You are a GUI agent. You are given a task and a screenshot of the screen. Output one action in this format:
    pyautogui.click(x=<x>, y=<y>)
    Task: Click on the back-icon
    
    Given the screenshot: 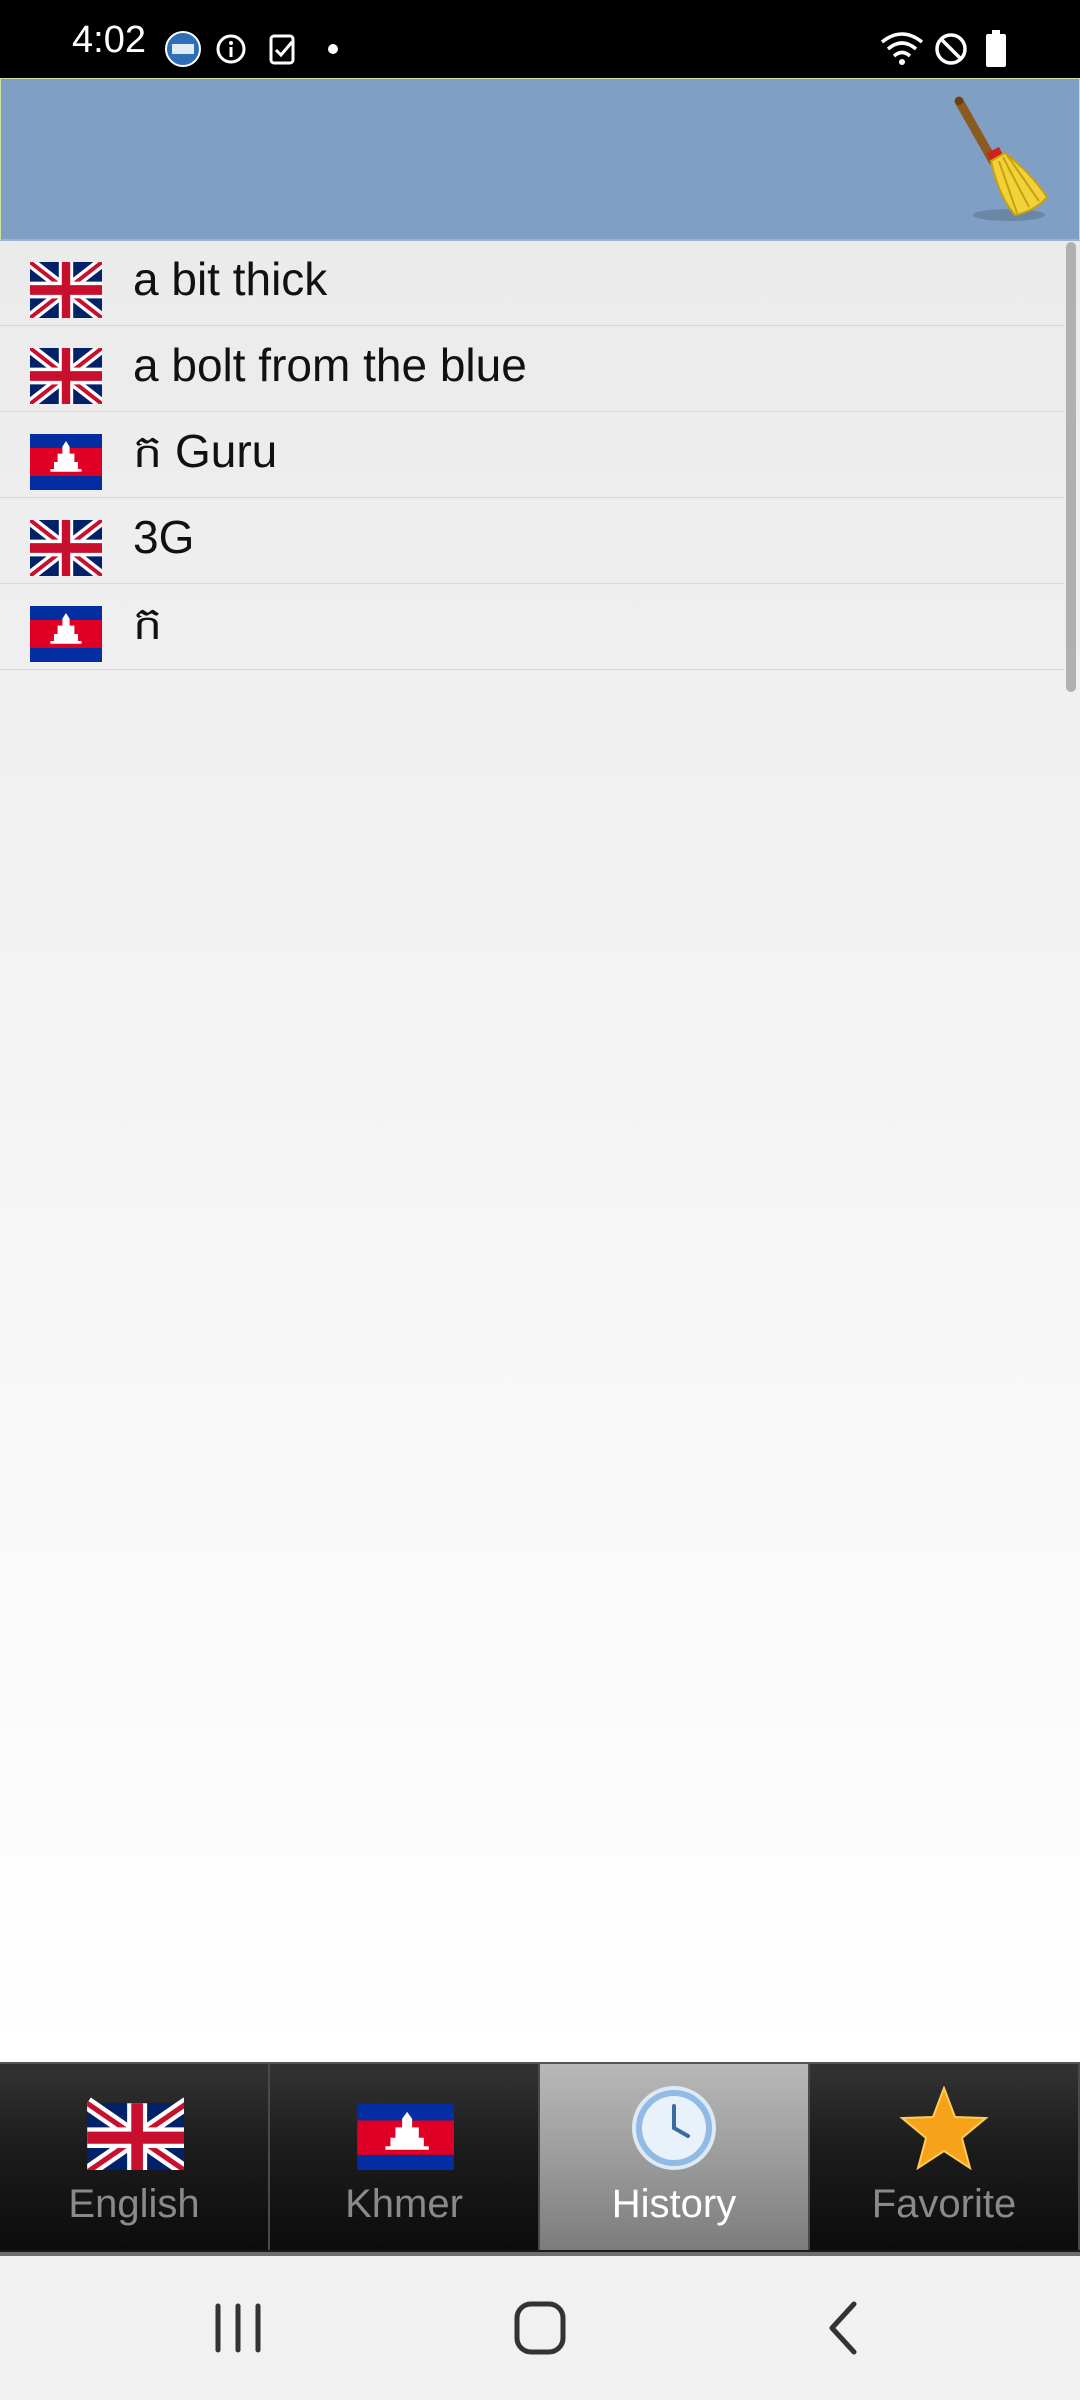 What is the action you would take?
    pyautogui.click(x=842, y=2328)
    